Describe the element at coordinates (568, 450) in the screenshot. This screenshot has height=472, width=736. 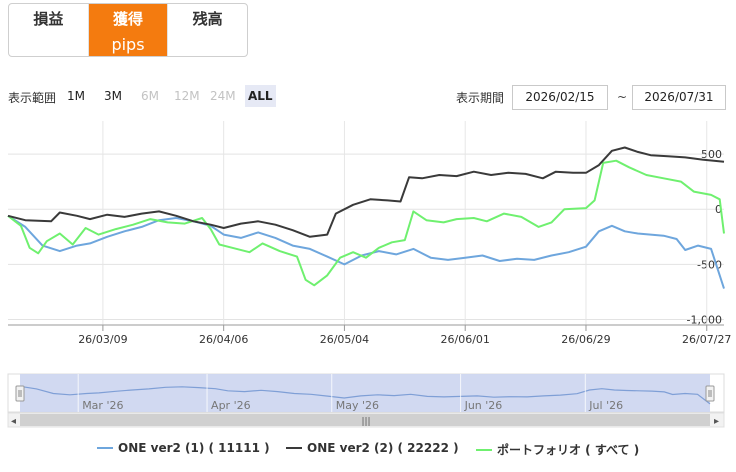
I see `legend-label-series-3: ポートフォリオ ( すべて )` at that location.